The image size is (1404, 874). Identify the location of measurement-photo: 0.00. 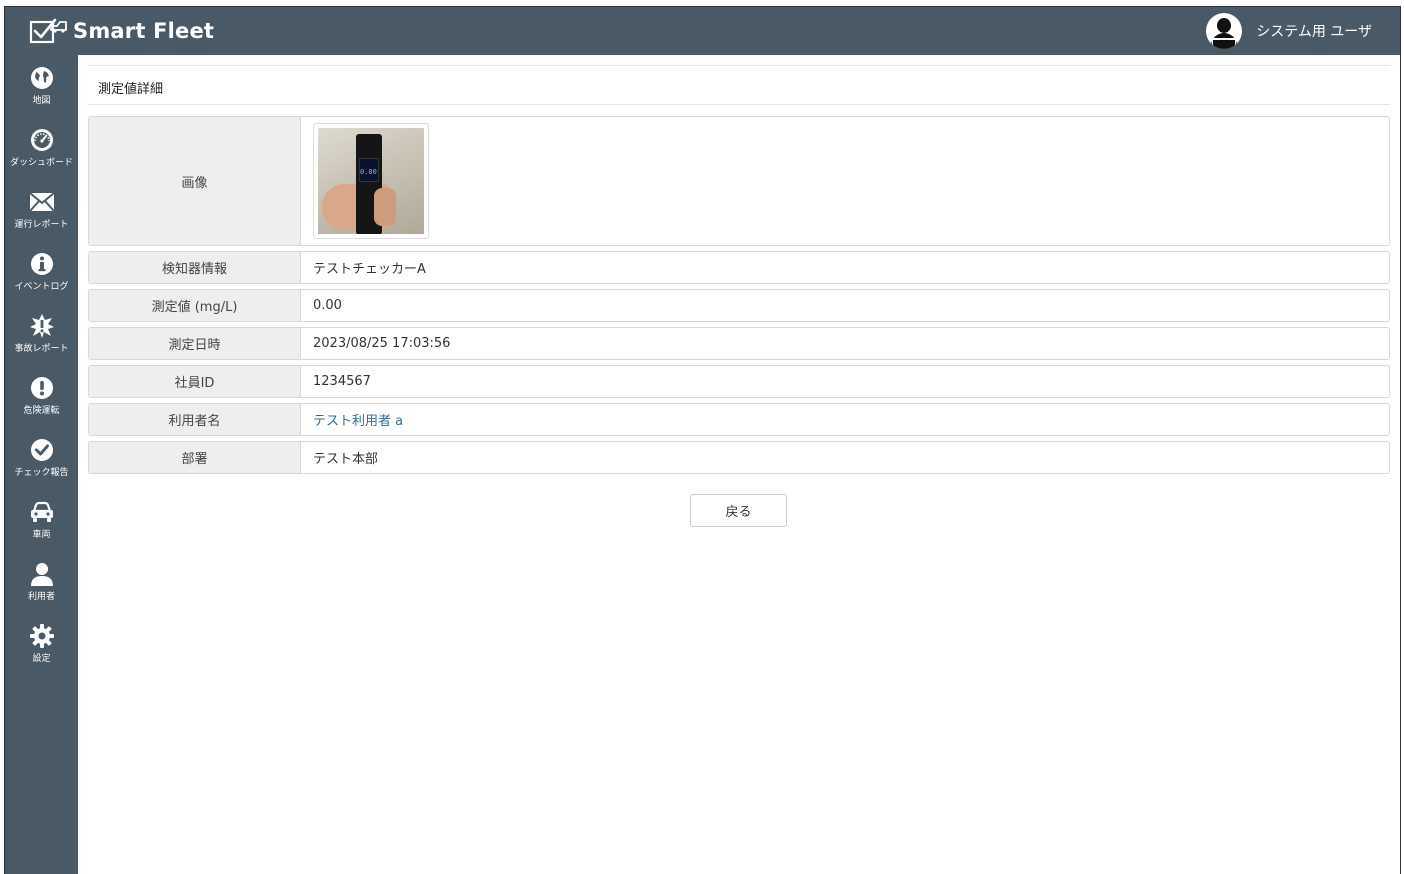
(371, 181).